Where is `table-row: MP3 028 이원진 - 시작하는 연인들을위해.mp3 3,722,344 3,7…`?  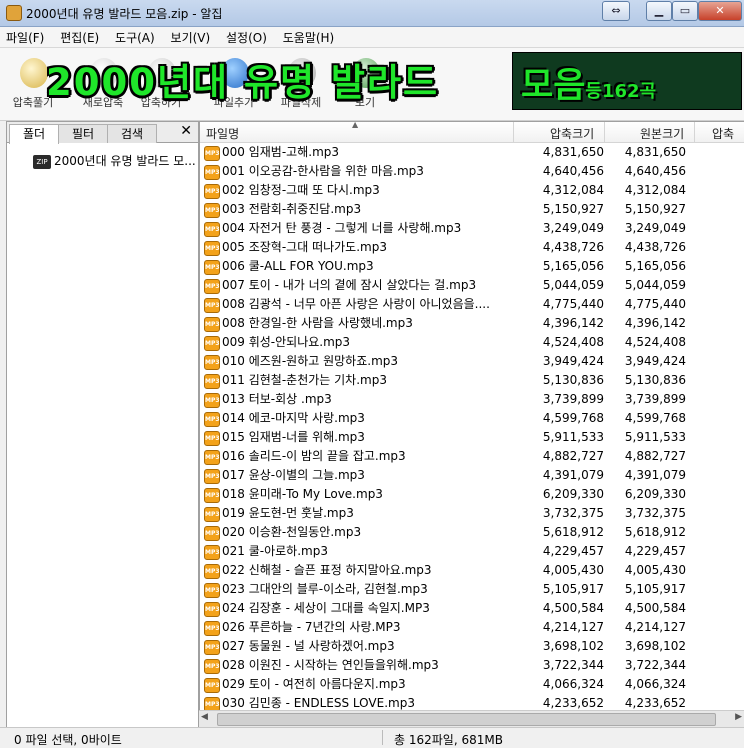 table-row: MP3 028 이원진 - 시작하는 연인들을위해.mp3 3,722,344 3,7… is located at coordinates (472, 665).